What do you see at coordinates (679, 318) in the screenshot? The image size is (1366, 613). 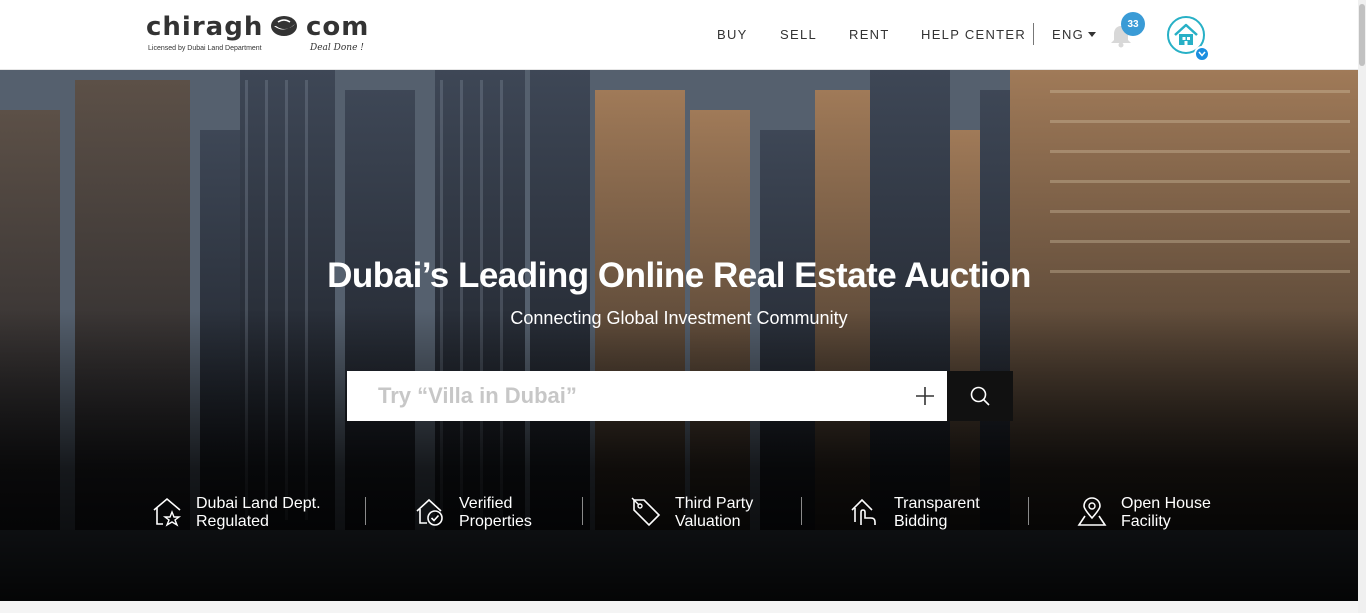 I see `hero-subtitle: Connecting Global Investment Community` at bounding box center [679, 318].